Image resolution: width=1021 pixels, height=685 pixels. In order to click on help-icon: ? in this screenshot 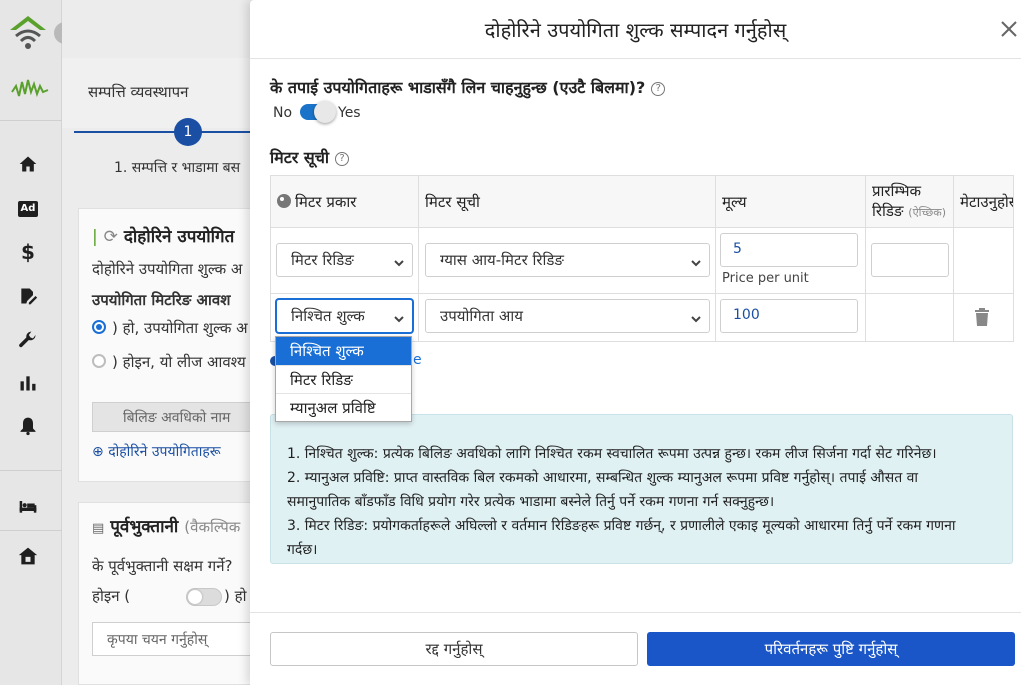, I will do `click(658, 89)`.